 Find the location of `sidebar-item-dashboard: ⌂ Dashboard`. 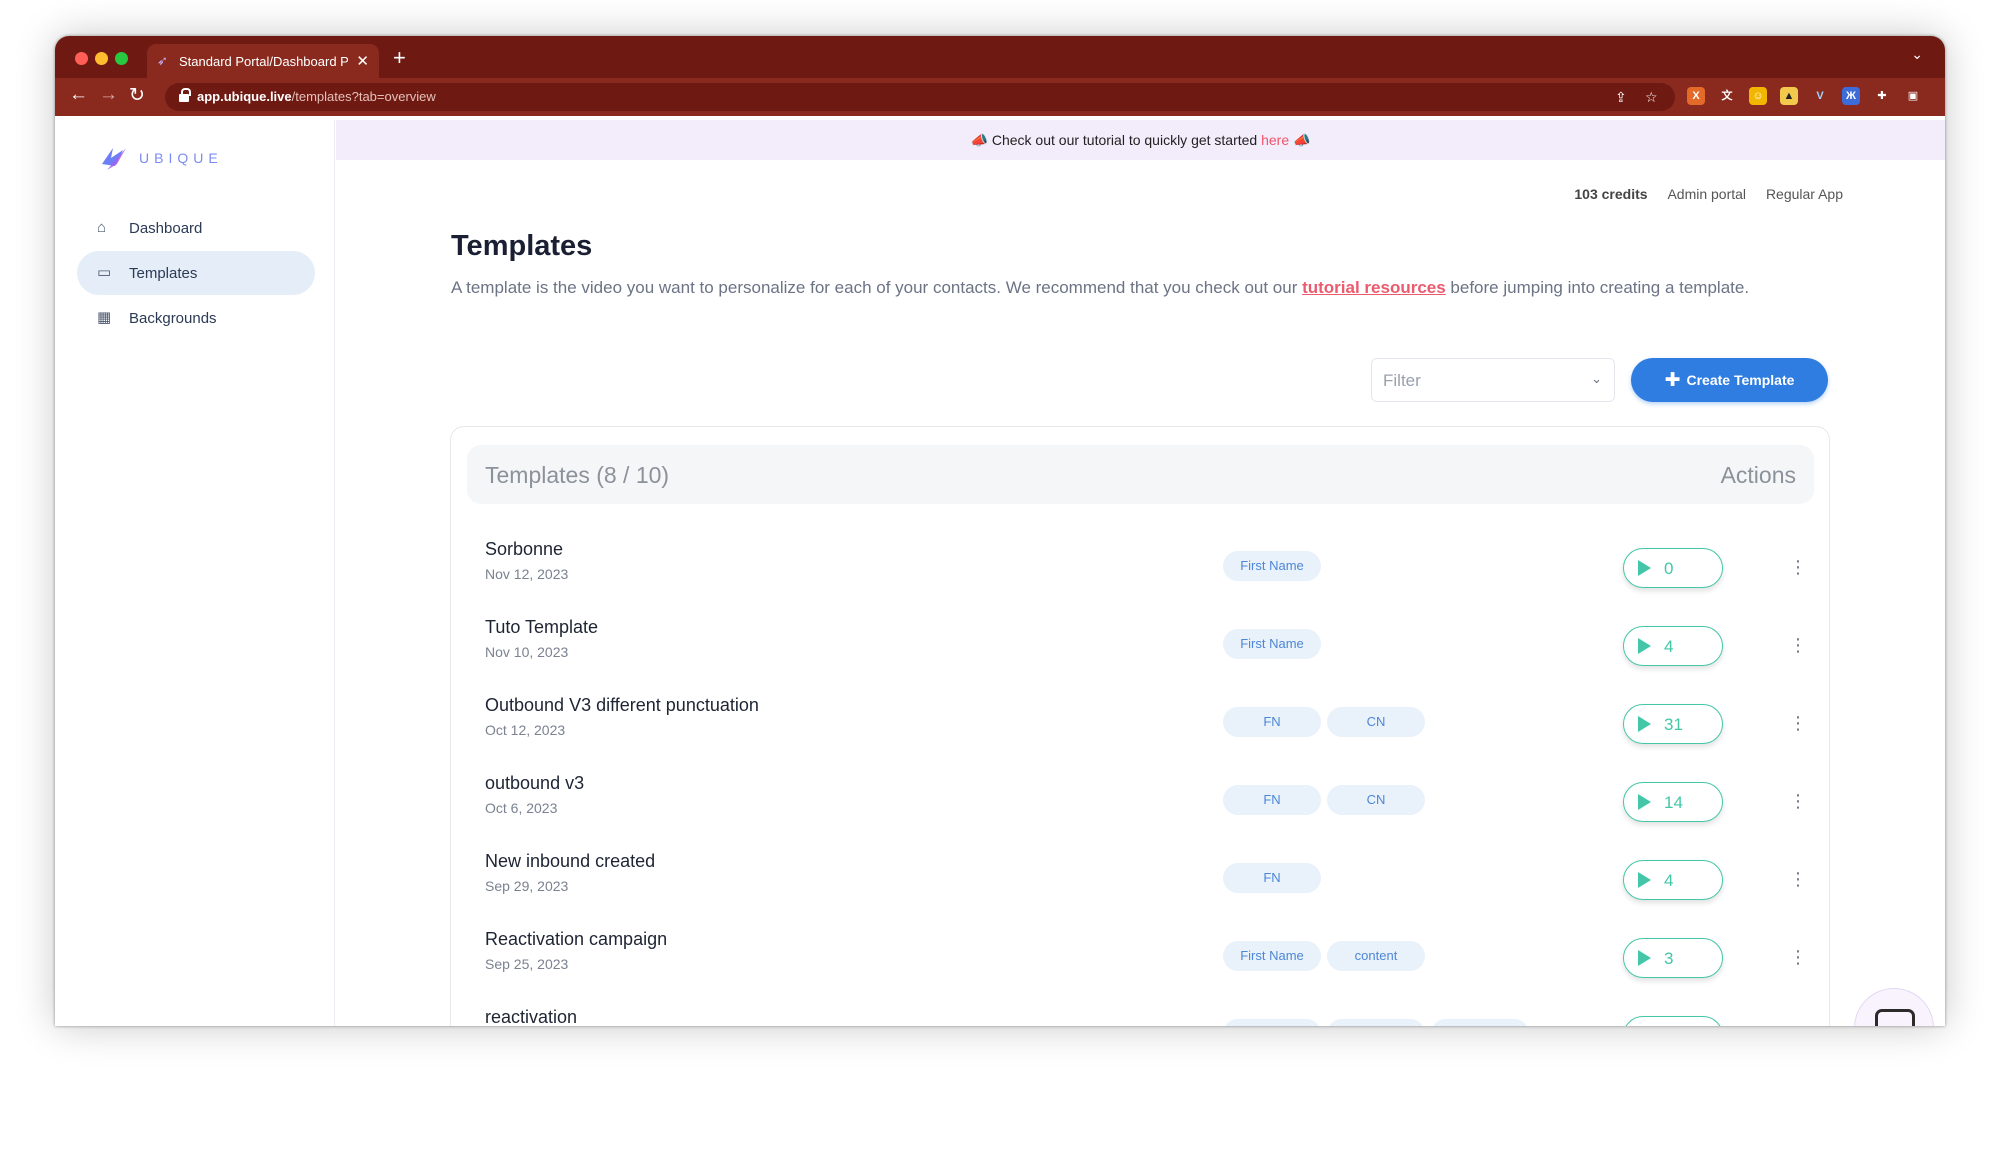

sidebar-item-dashboard: ⌂ Dashboard is located at coordinates (196, 228).